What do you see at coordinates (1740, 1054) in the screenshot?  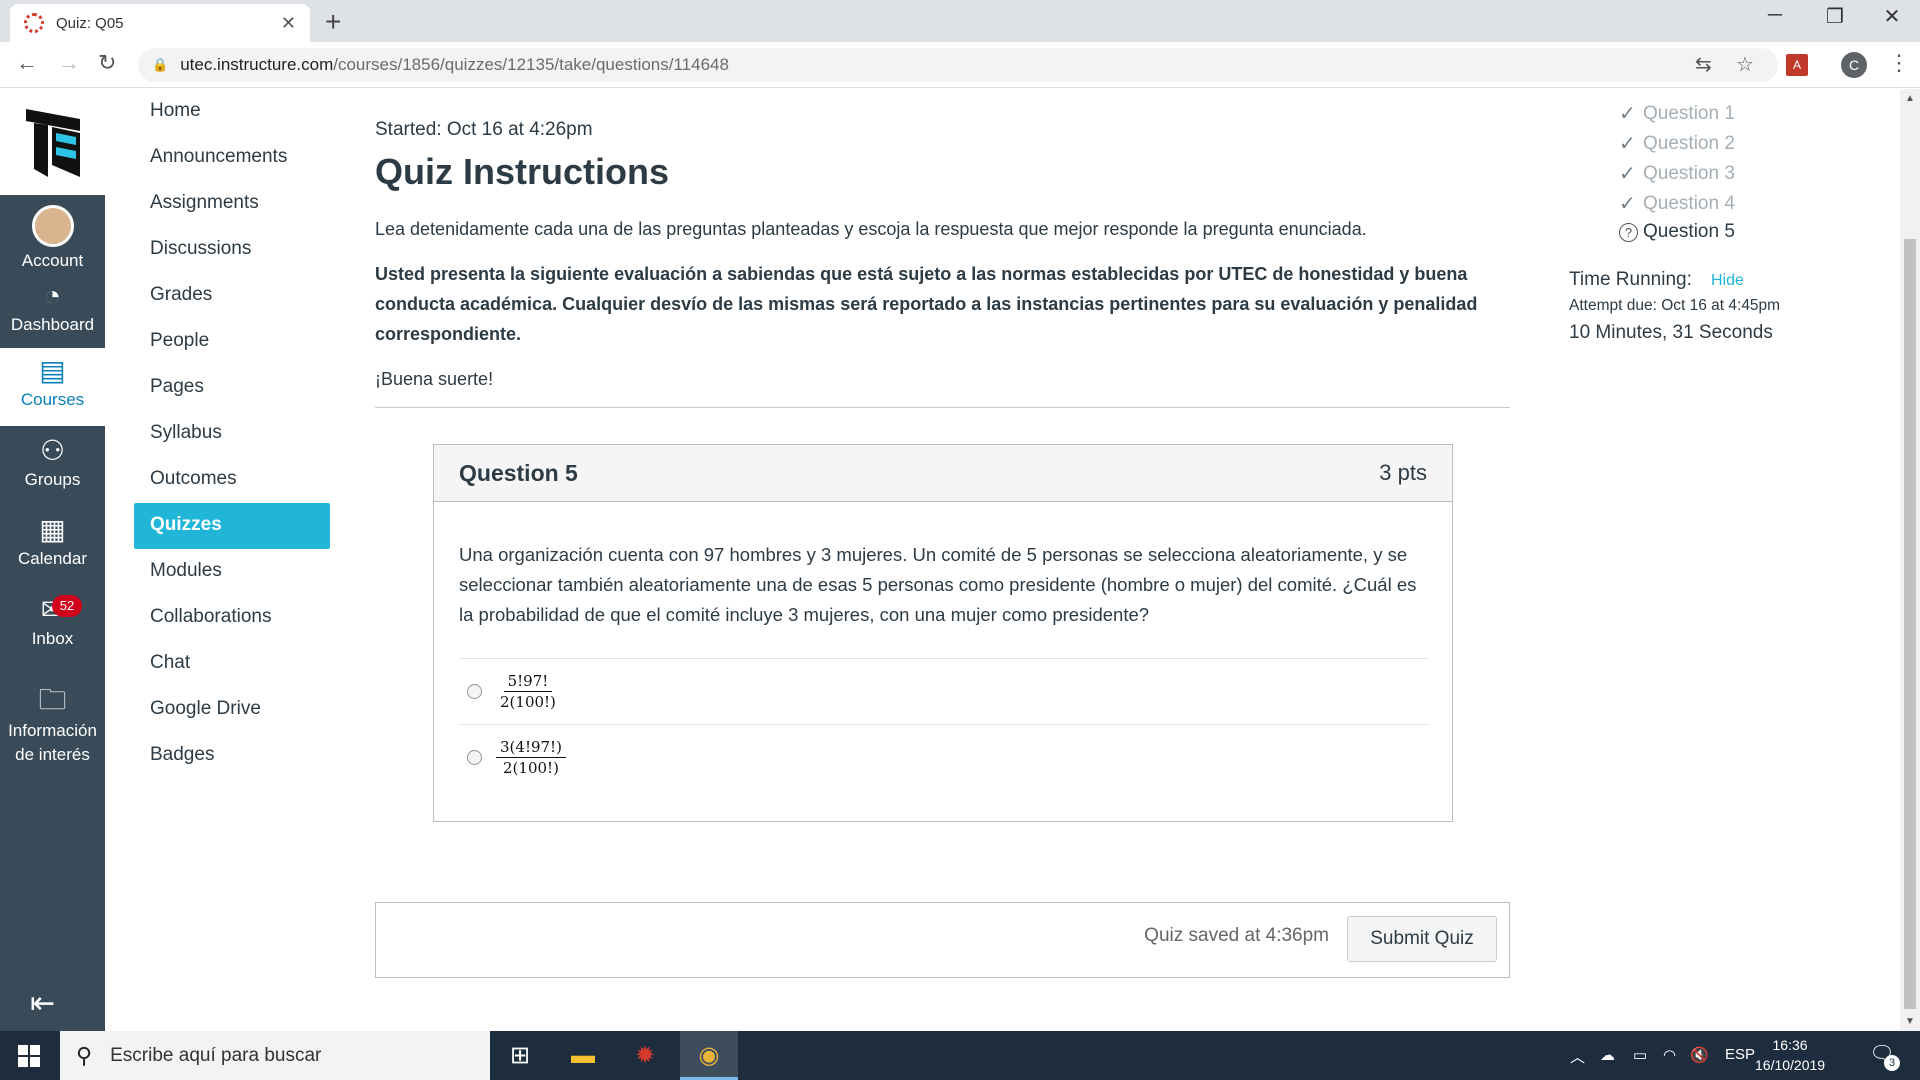 I see `language-indicator: ESP` at bounding box center [1740, 1054].